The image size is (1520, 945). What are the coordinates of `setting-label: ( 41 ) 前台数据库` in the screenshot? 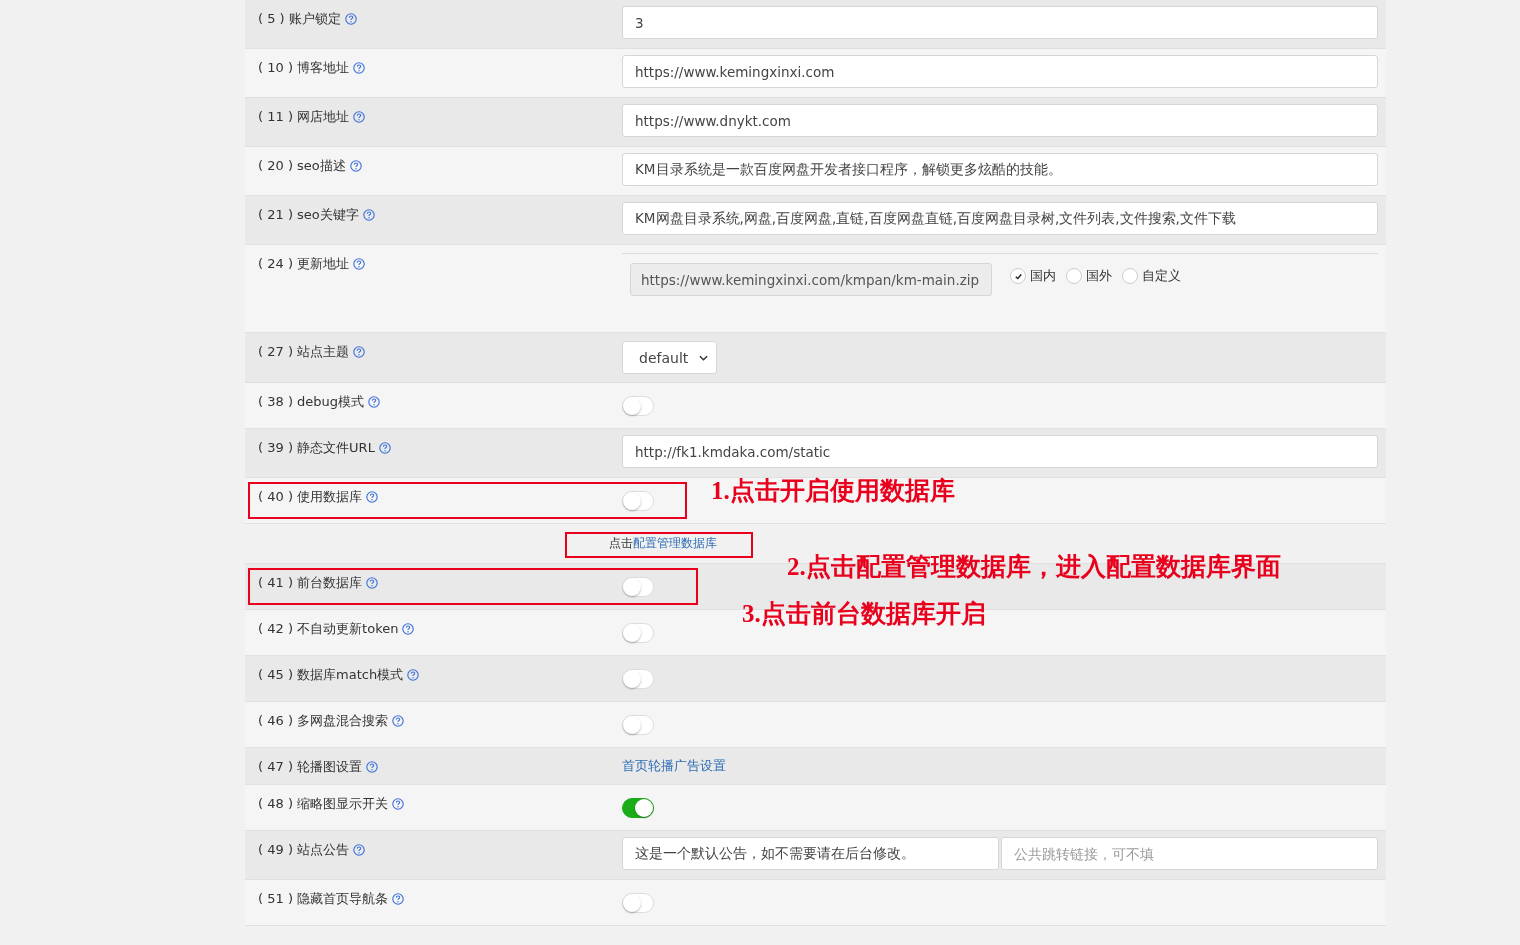 It's located at (310, 583).